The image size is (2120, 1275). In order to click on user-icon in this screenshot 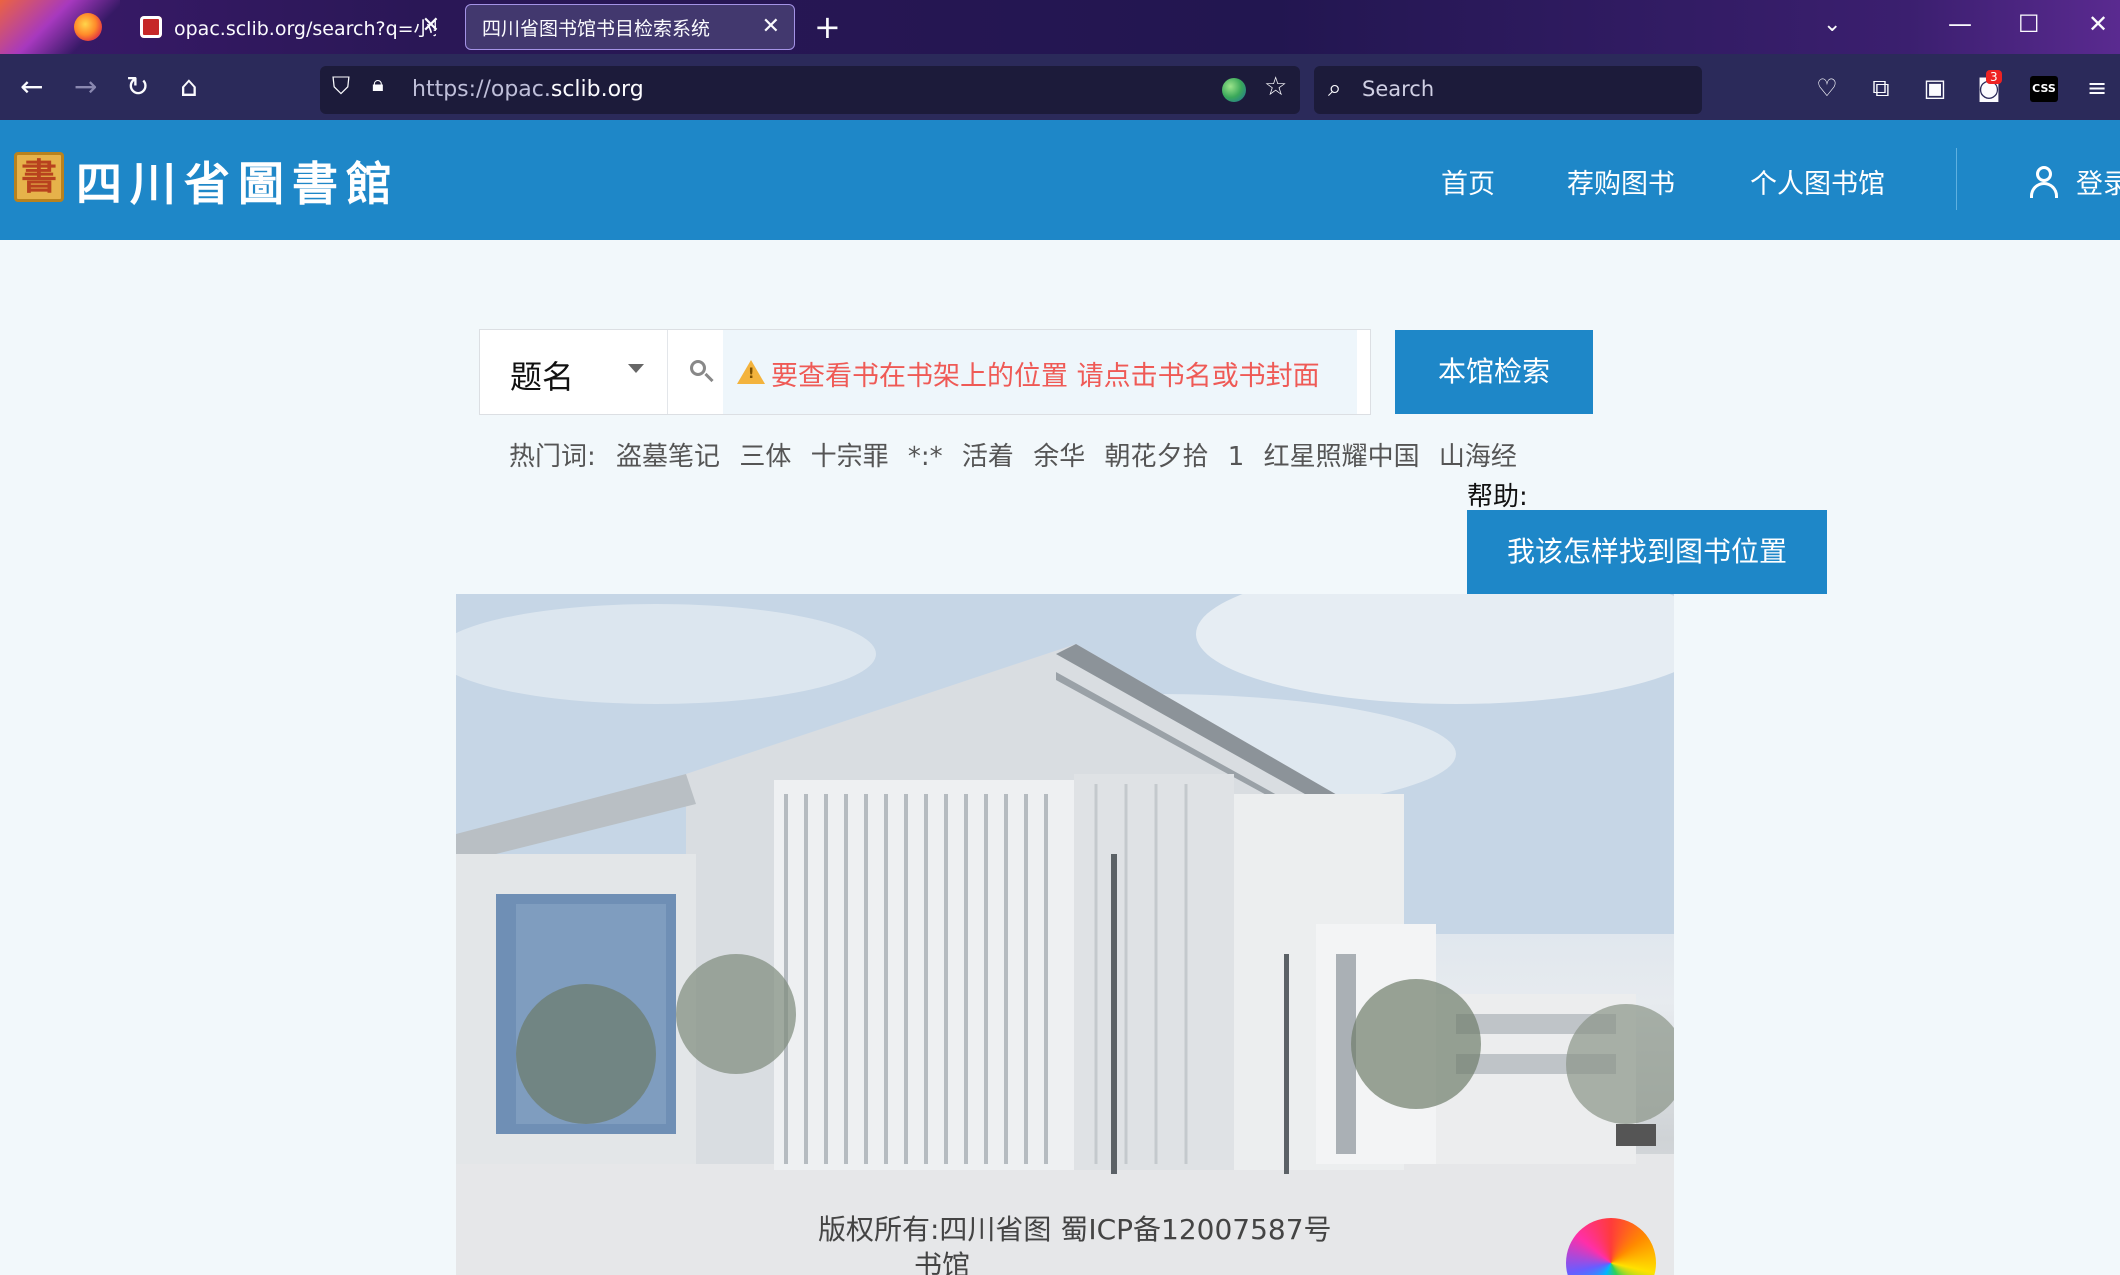, I will do `click(2044, 182)`.